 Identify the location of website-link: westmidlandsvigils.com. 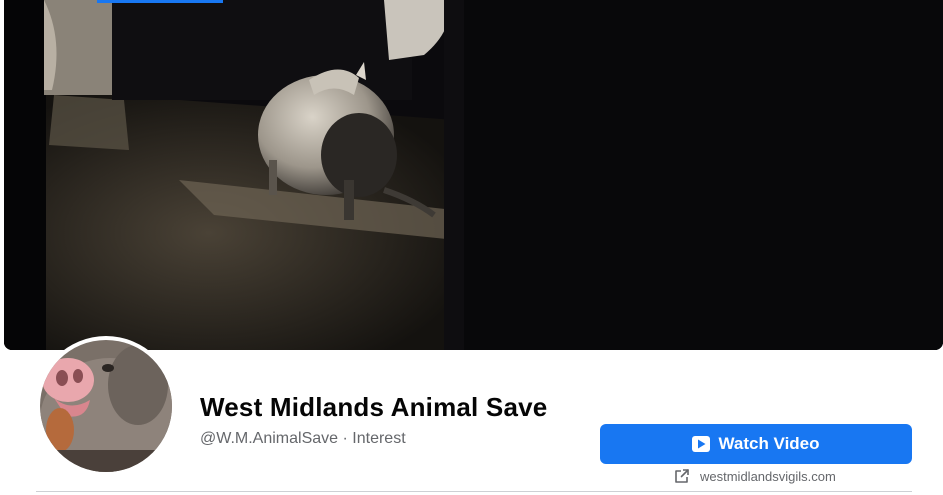
(755, 476).